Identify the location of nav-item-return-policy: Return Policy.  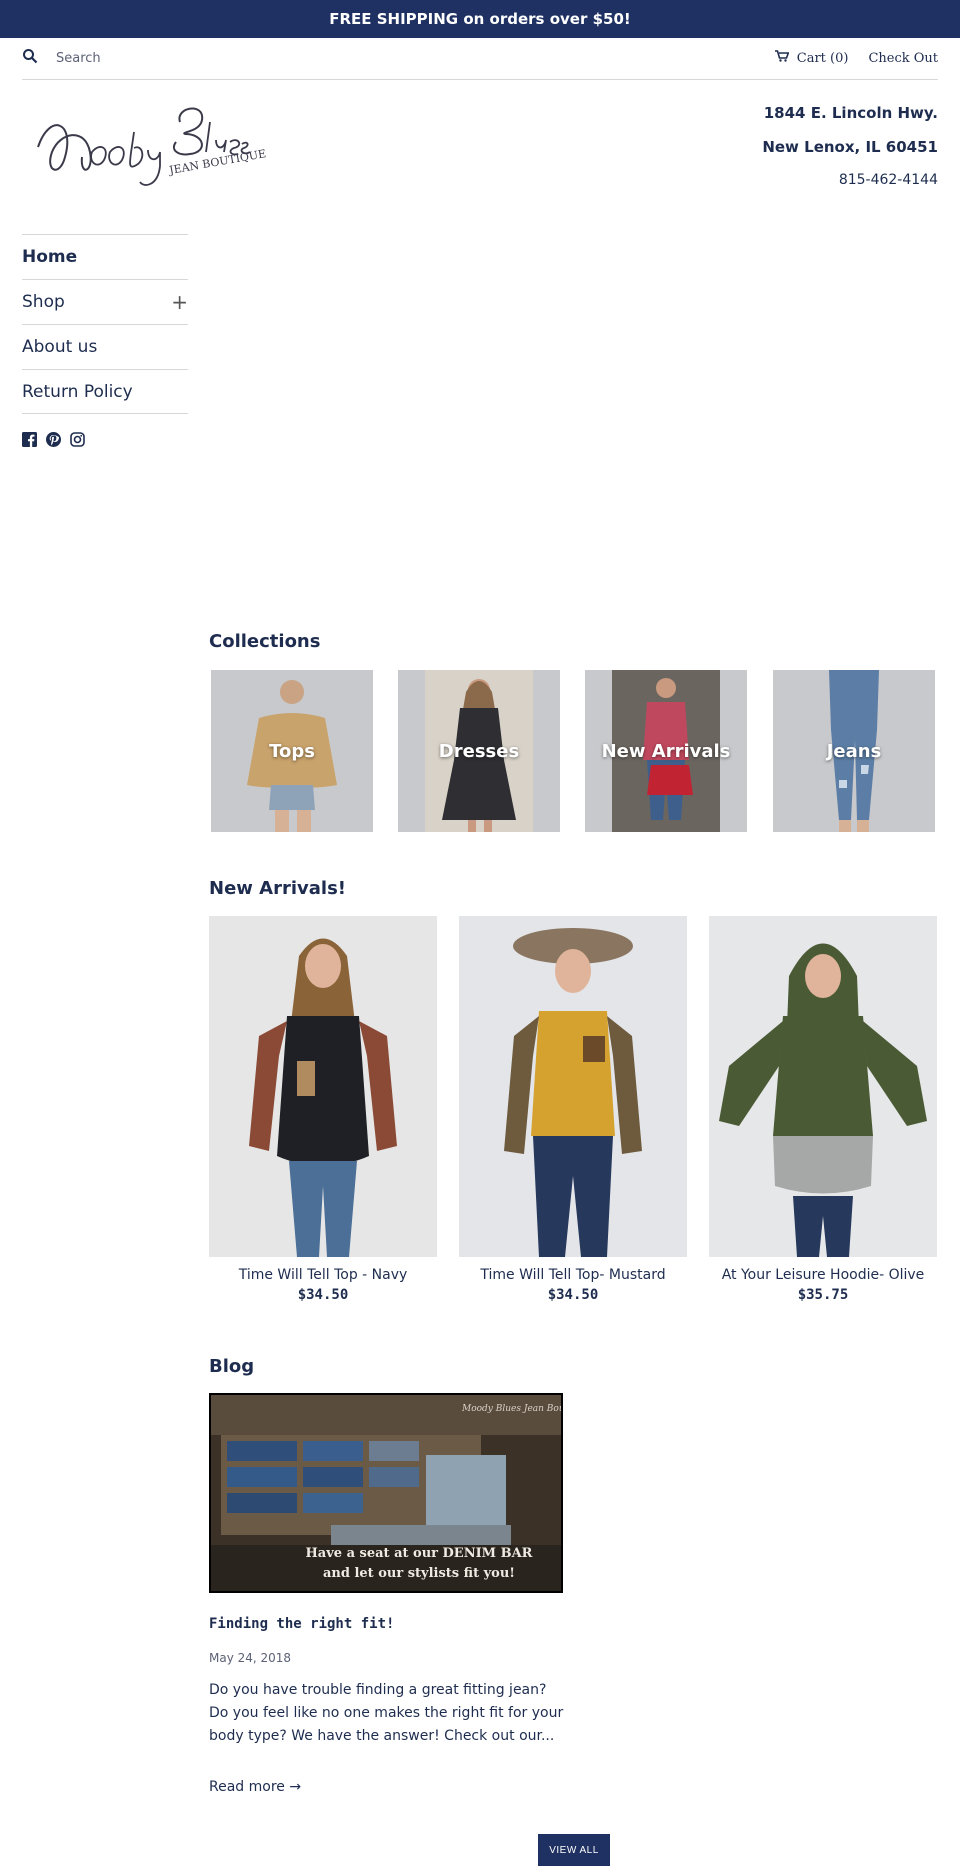
(105, 391).